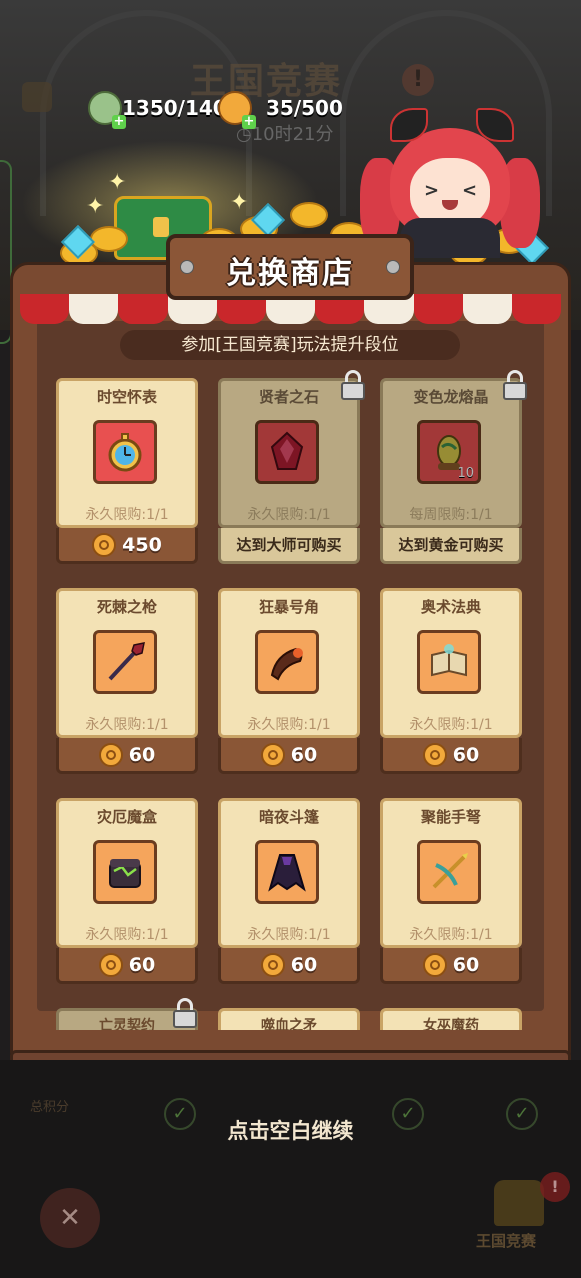  What do you see at coordinates (50, 1107) in the screenshot?
I see `background-score-label: 总积分` at bounding box center [50, 1107].